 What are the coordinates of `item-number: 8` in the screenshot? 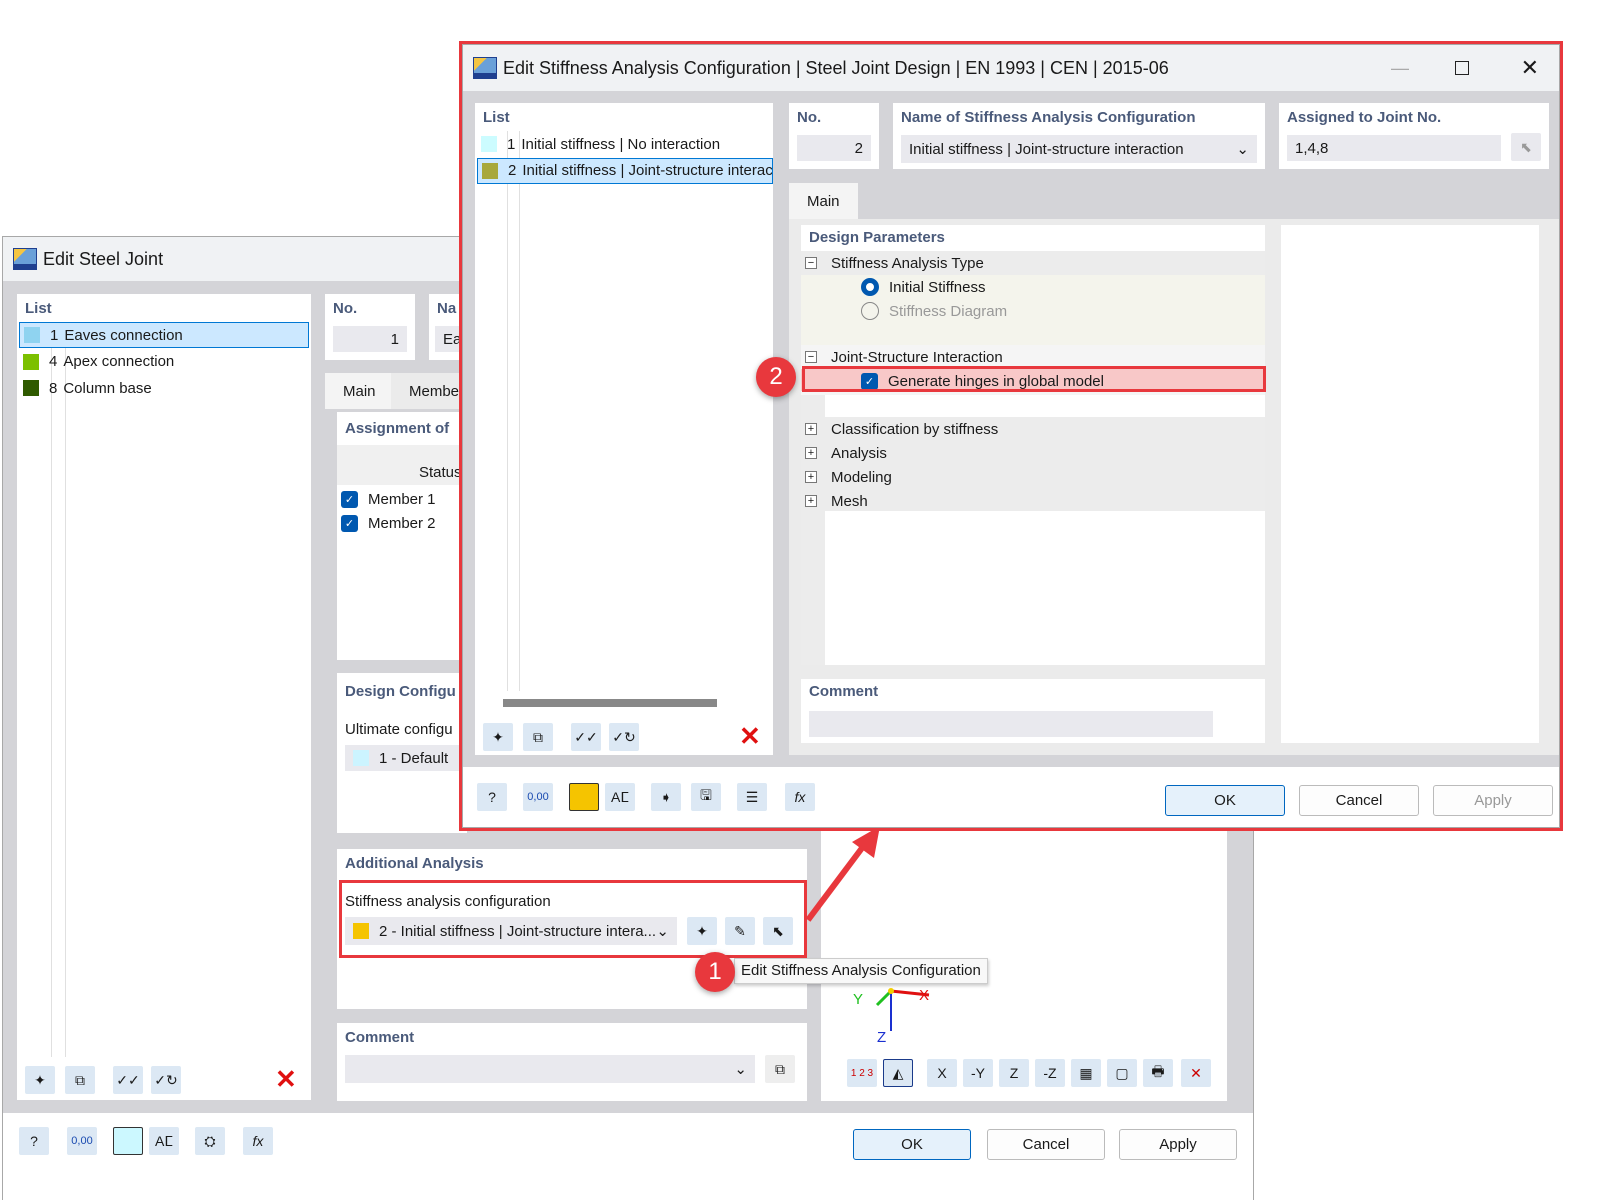 It's located at (53, 388).